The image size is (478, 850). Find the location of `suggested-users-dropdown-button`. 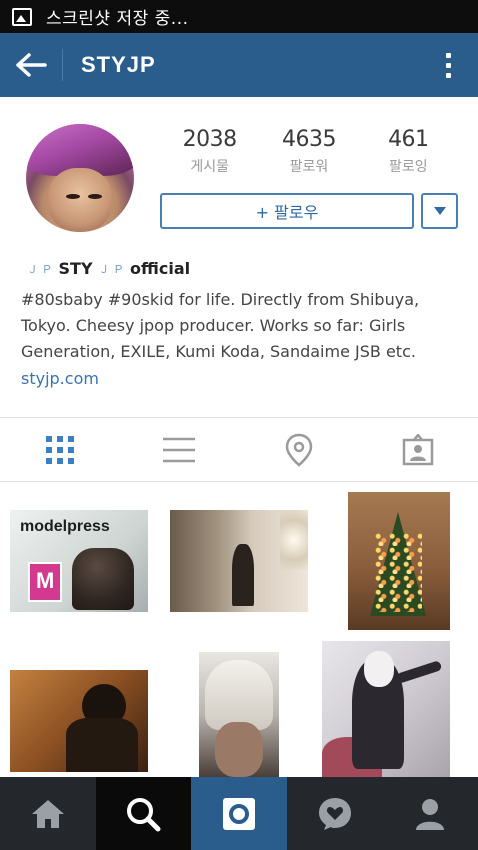

suggested-users-dropdown-button is located at coordinates (439, 211).